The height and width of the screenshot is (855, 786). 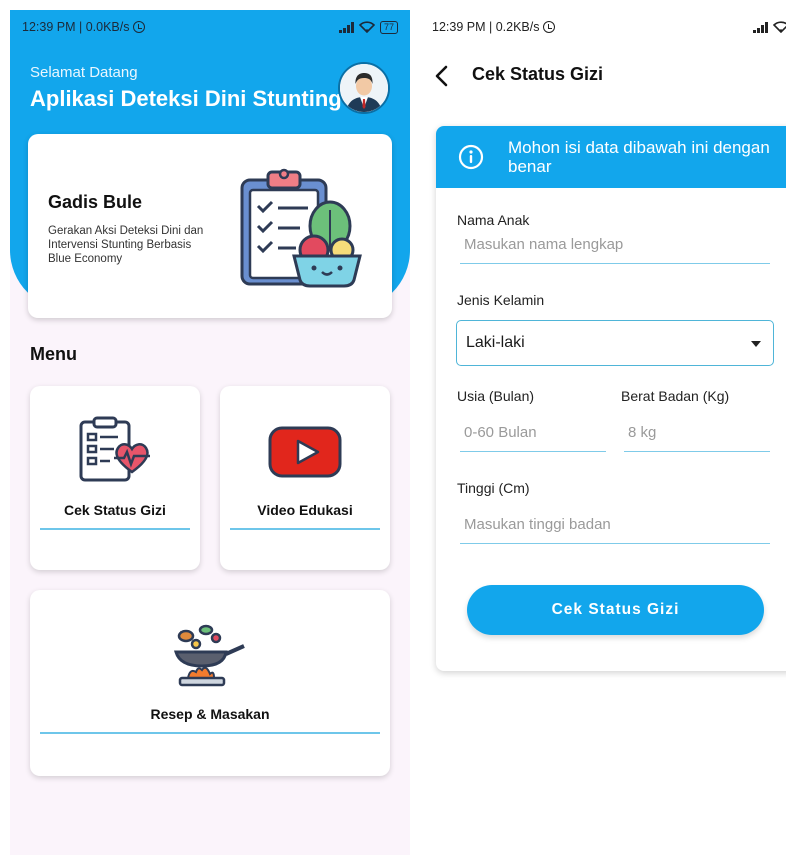 I want to click on app-title: Aplikasi Deteksi Dini Stunting, so click(x=186, y=98).